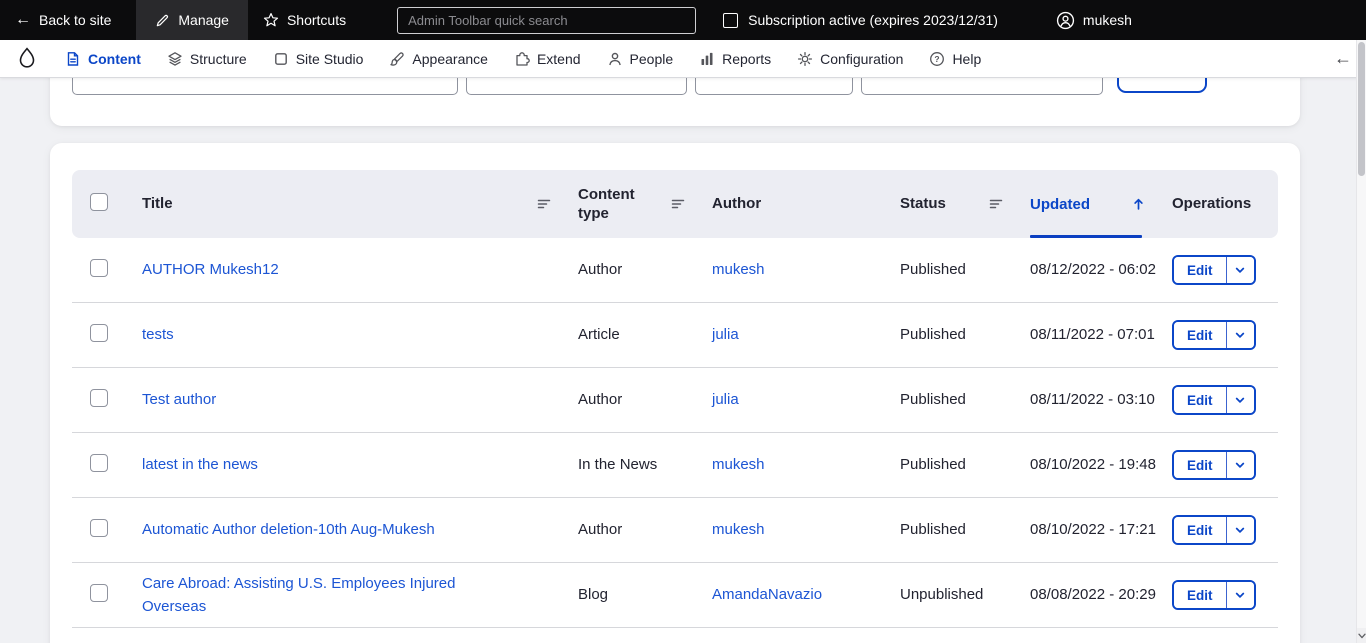  What do you see at coordinates (1094, 20) in the screenshot?
I see `user-menu: mukesh` at bounding box center [1094, 20].